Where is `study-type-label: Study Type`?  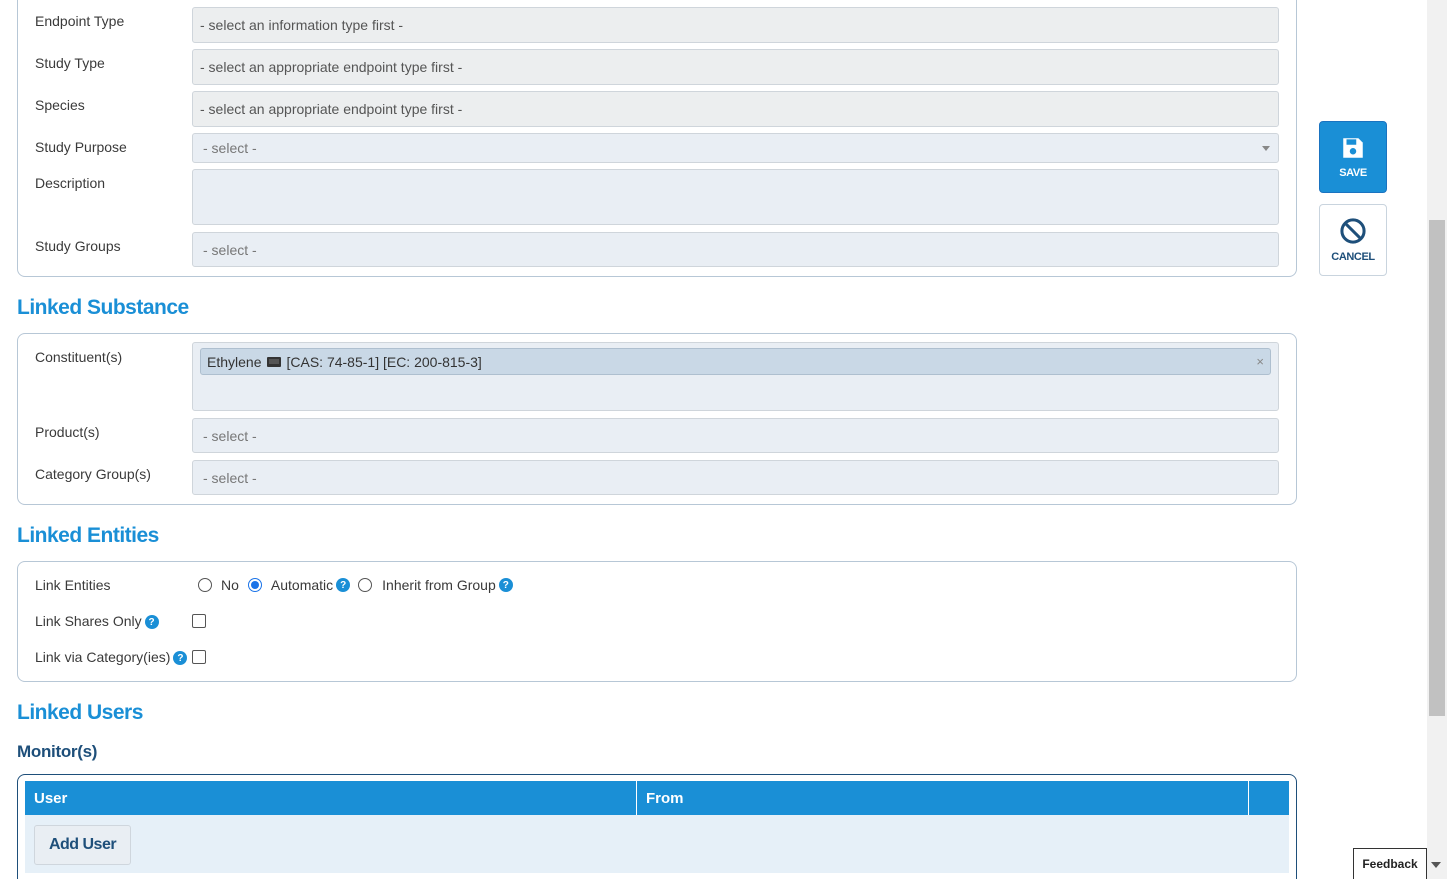 study-type-label: Study Type is located at coordinates (70, 63).